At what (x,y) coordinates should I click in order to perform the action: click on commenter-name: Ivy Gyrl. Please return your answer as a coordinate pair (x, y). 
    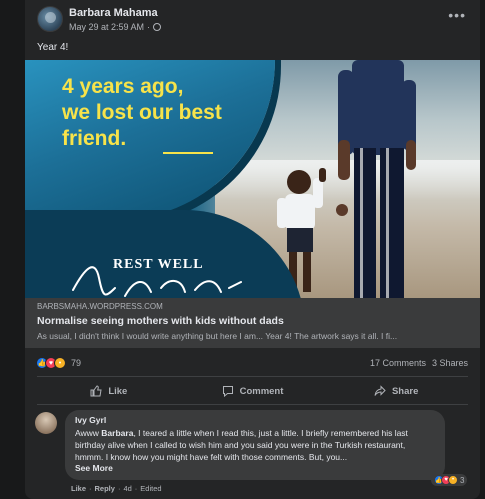
    Looking at the image, I should click on (255, 420).